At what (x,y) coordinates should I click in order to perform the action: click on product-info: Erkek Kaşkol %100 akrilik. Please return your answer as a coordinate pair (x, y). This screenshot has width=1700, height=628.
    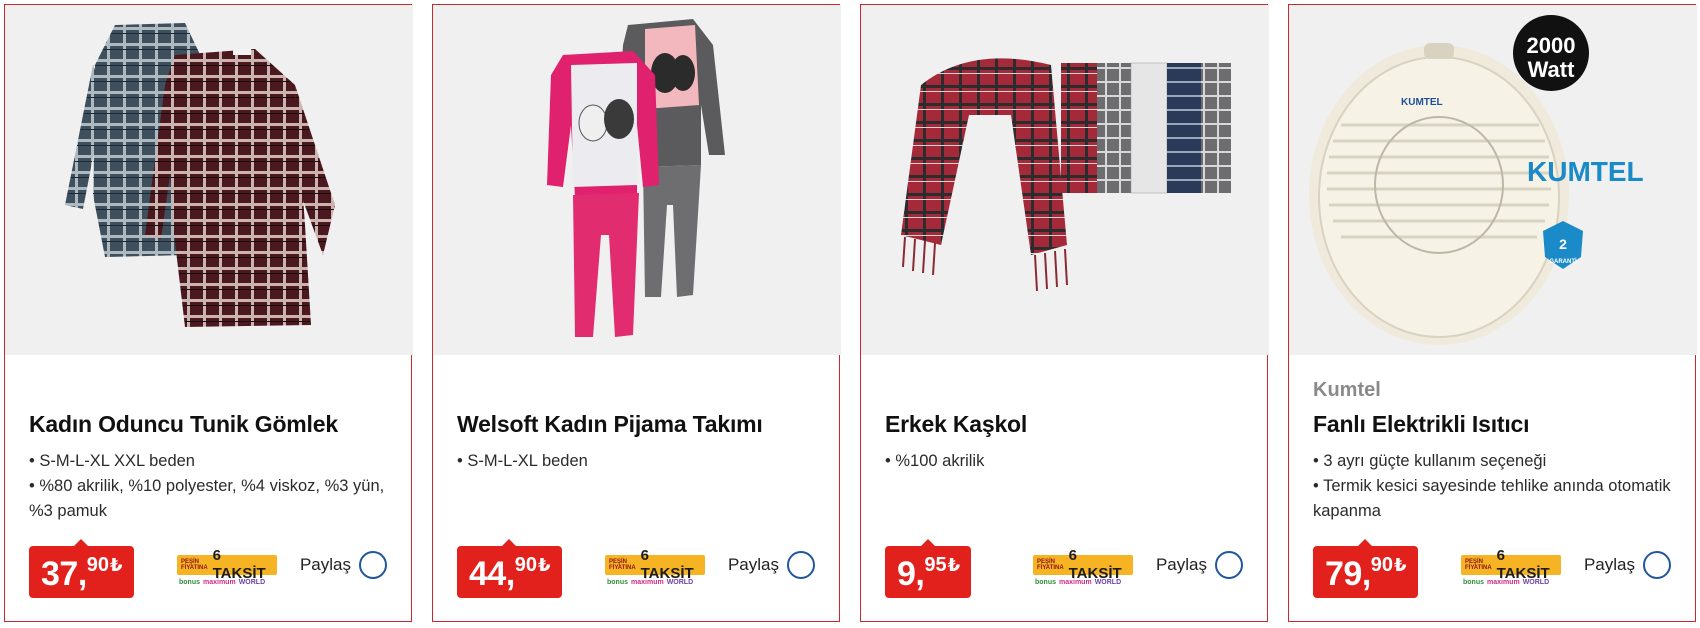
    Looking at the image, I should click on (1064, 425).